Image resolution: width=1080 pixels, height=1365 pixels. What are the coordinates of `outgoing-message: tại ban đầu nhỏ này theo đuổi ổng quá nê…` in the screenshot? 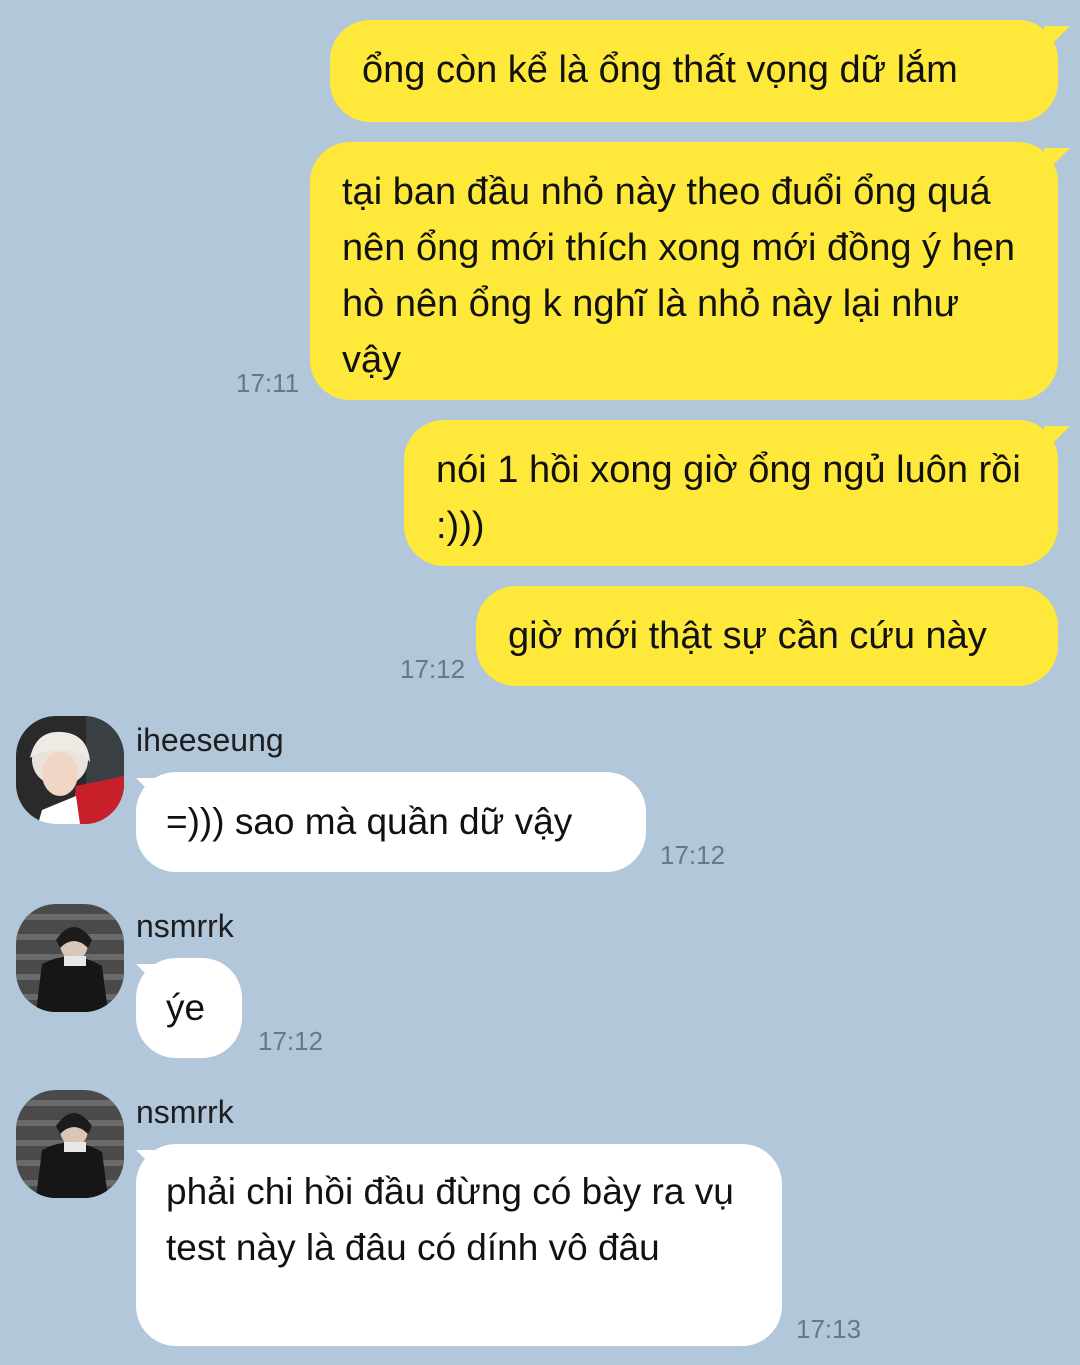 It's located at (684, 271).